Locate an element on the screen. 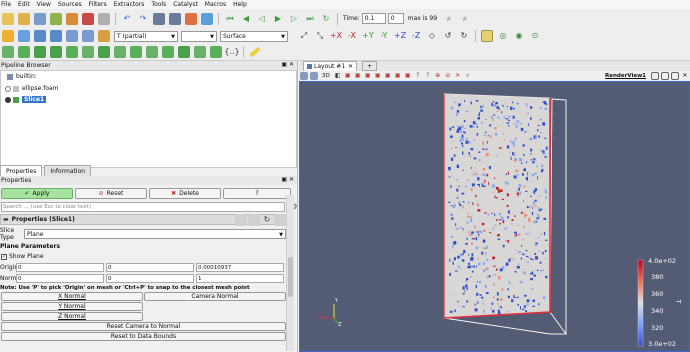 Image resolution: width=690 pixels, height=352 pixels. normal-z-field: 1 is located at coordinates (240, 278).